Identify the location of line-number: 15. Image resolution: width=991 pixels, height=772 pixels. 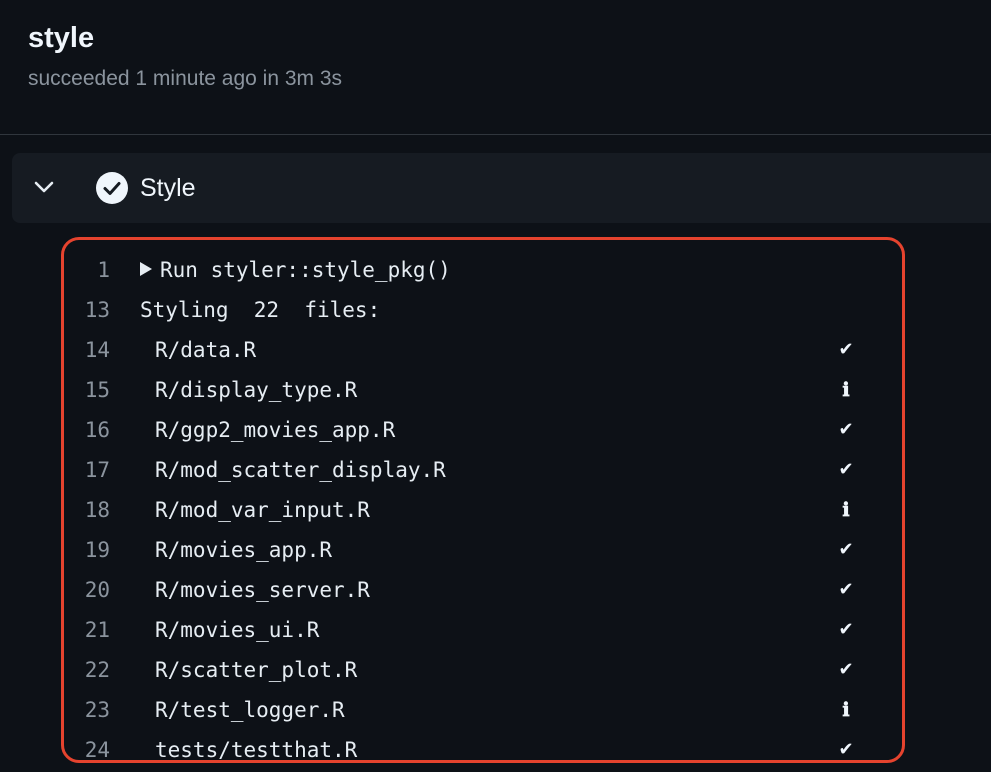
(87, 390).